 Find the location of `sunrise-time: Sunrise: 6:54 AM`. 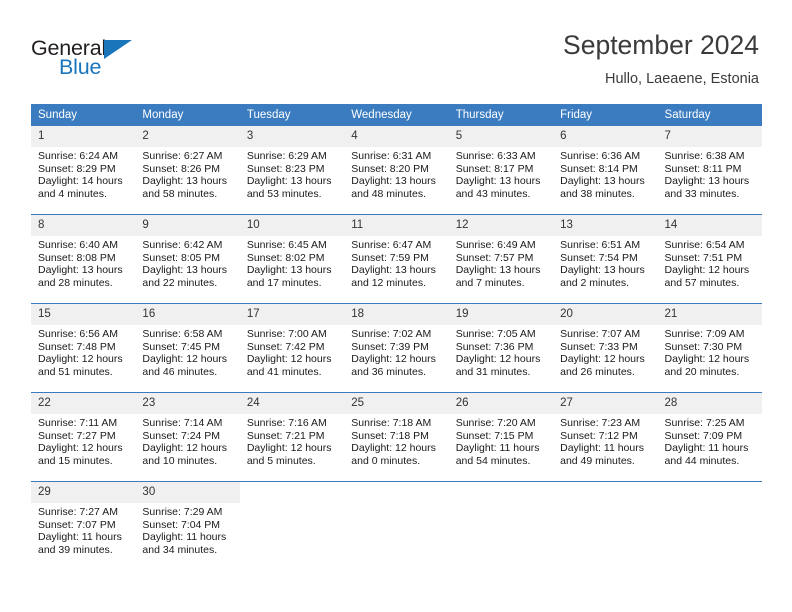

sunrise-time: Sunrise: 6:54 AM is located at coordinates (704, 245).